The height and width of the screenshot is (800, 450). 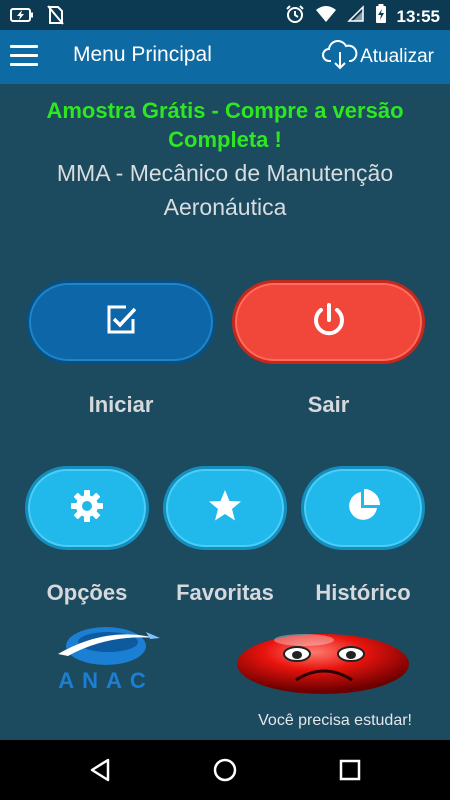 I want to click on options-label: Opções, so click(x=87, y=592).